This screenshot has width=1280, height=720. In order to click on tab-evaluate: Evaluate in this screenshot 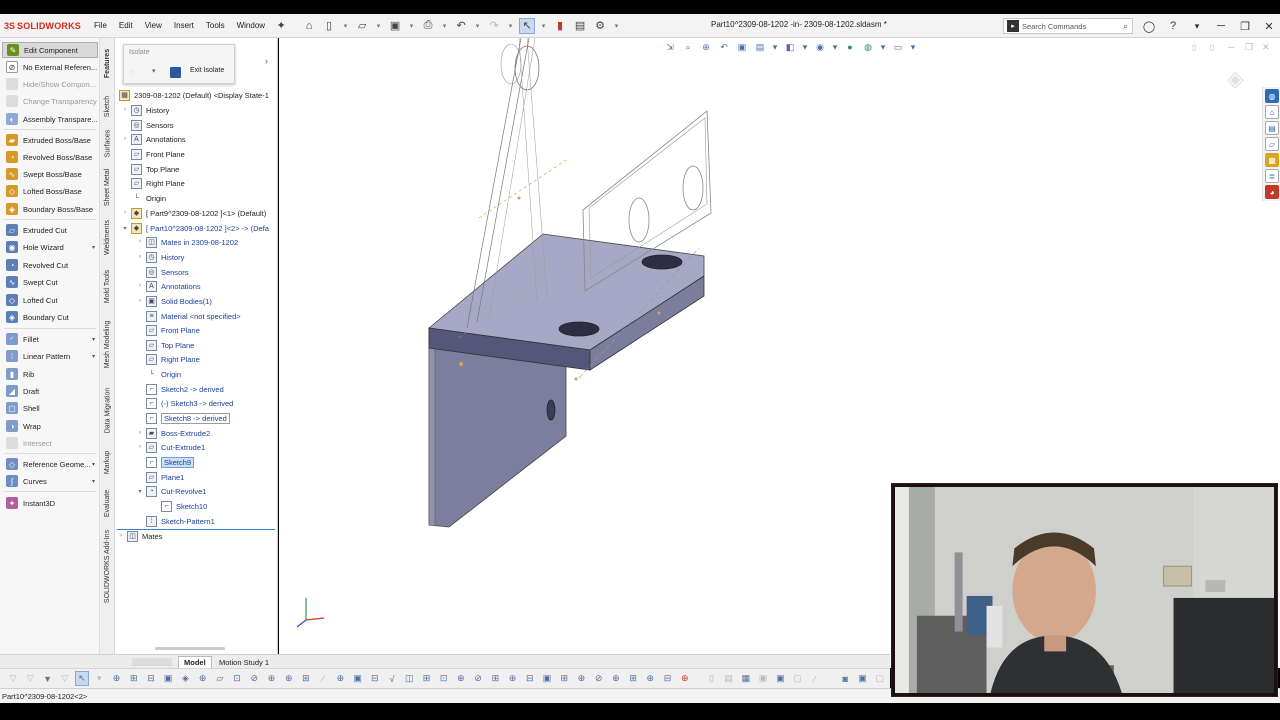, I will do `click(107, 503)`.